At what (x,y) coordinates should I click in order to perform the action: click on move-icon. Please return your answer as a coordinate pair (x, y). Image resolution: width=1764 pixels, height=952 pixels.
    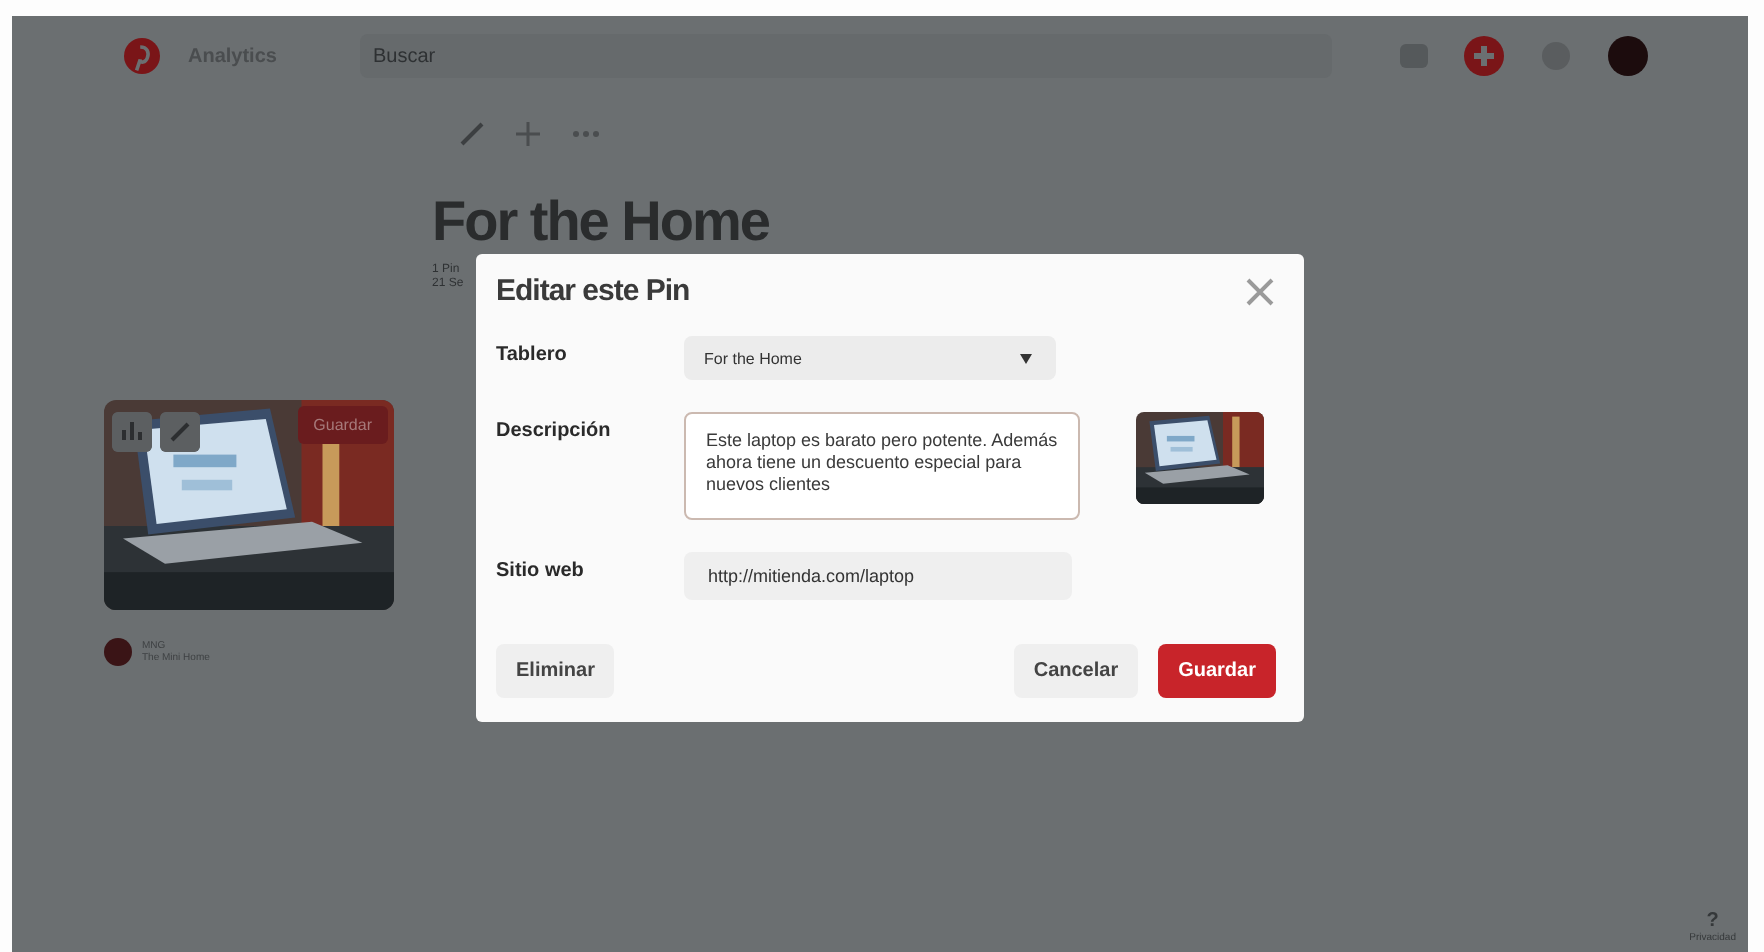
    Looking at the image, I should click on (528, 134).